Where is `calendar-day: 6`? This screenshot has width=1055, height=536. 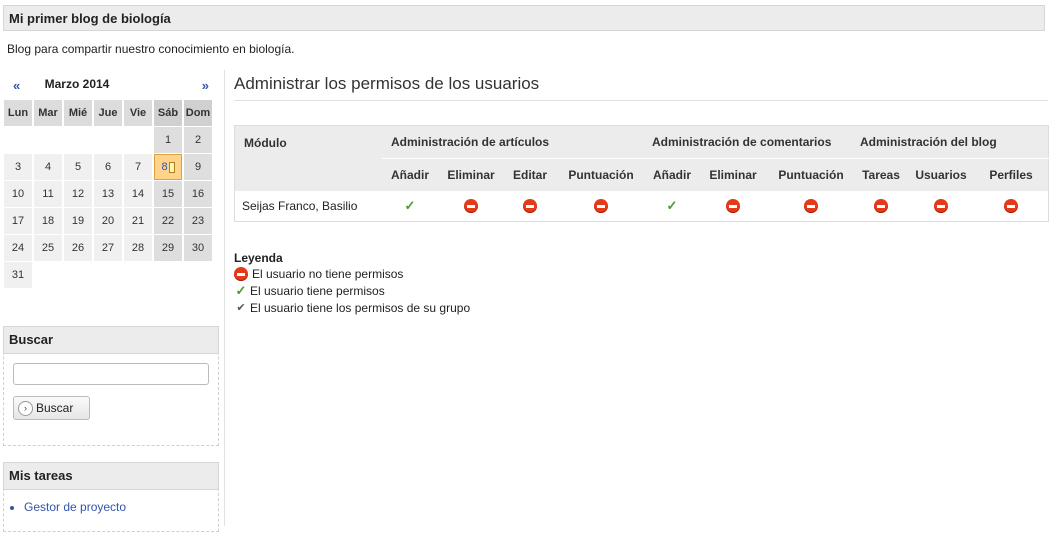
calendar-day: 6 is located at coordinates (108, 167).